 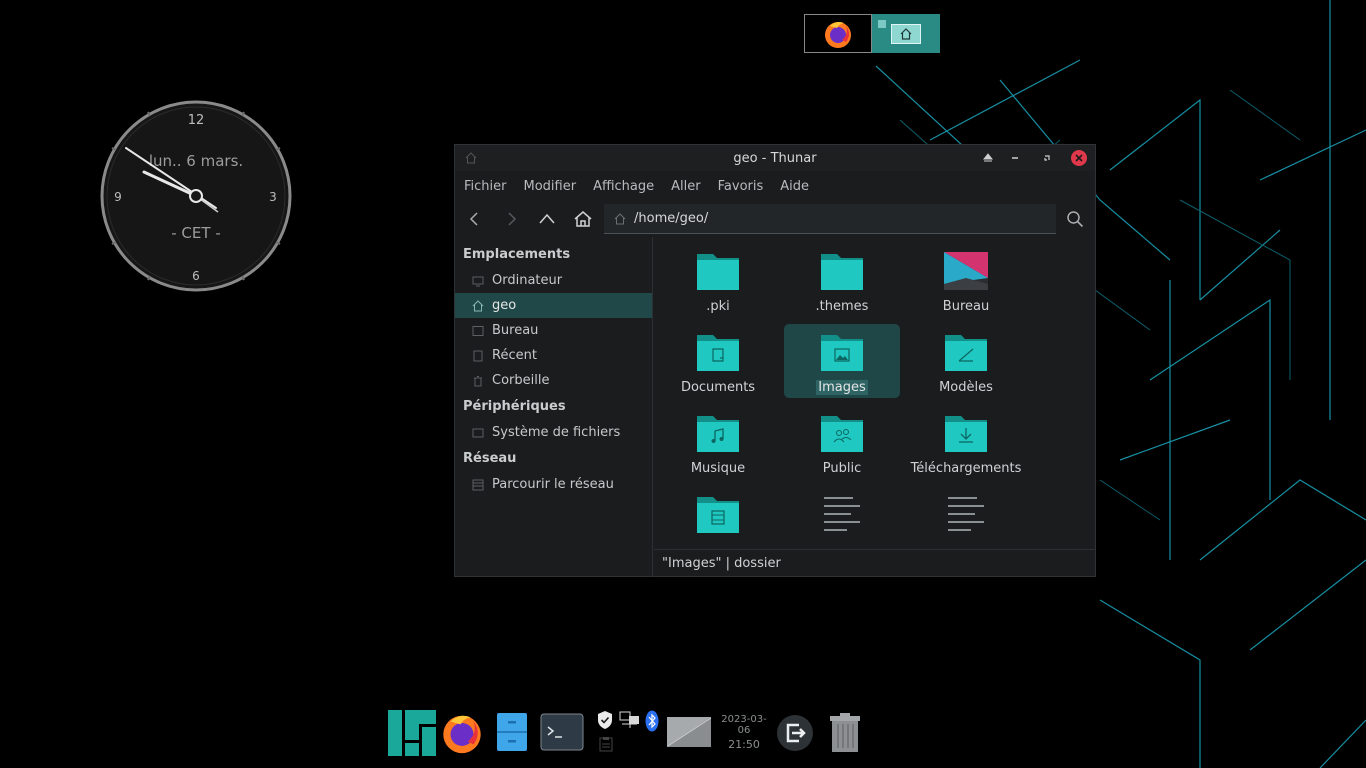 I want to click on terminal-launcher-icon, so click(x=562, y=732).